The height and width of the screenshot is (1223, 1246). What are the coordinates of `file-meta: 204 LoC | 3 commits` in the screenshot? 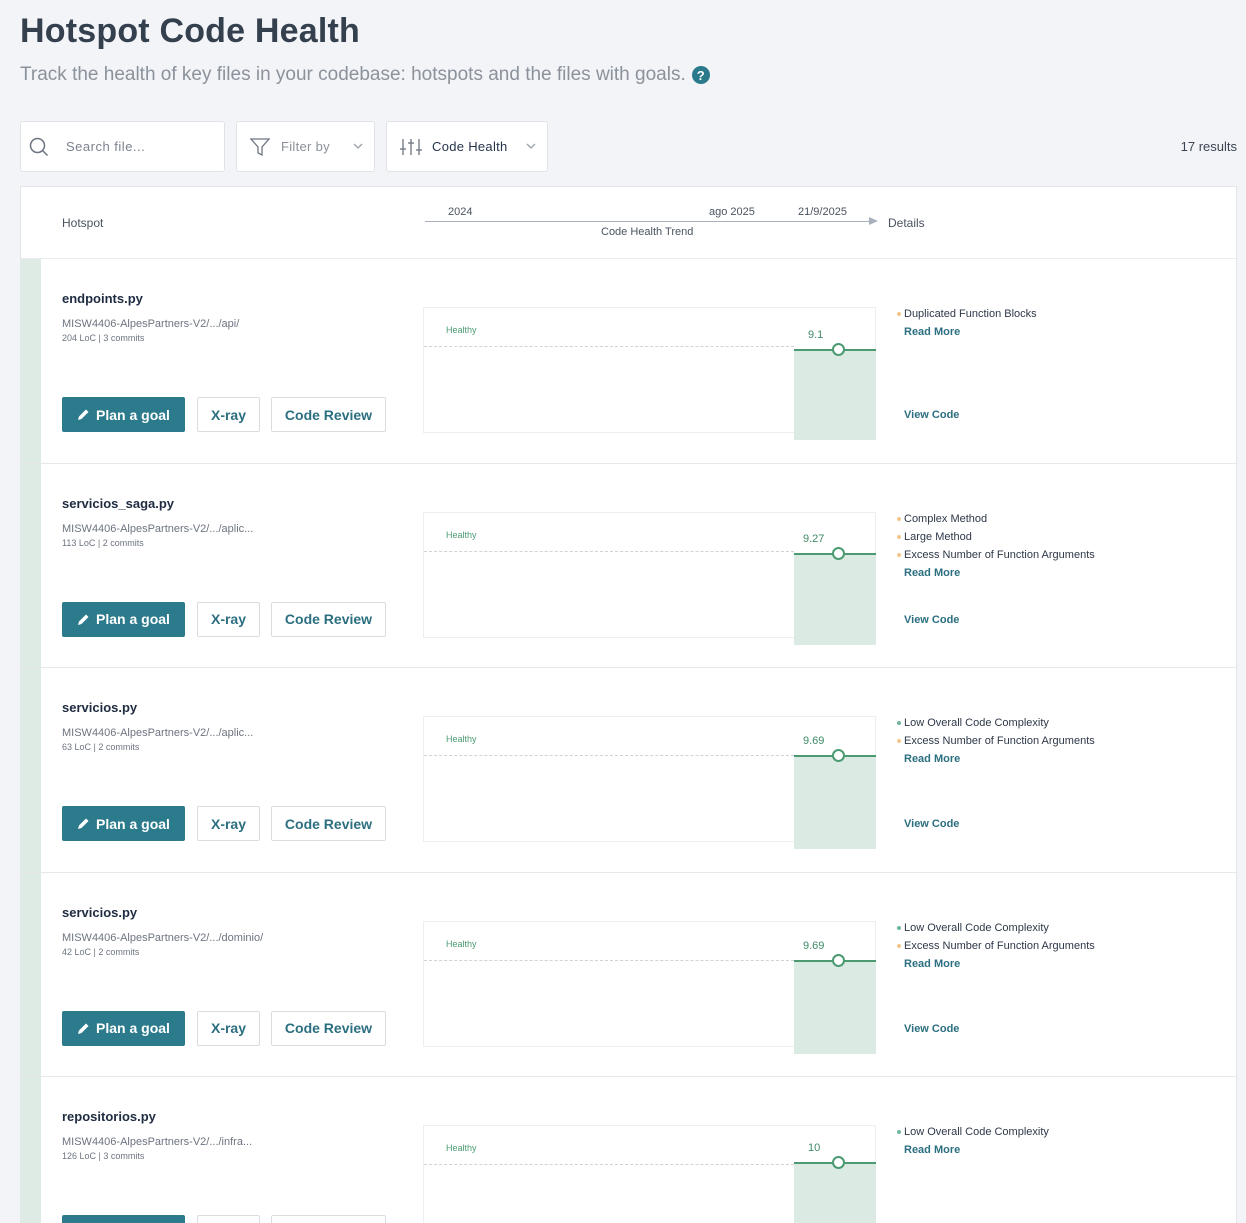 It's located at (103, 338).